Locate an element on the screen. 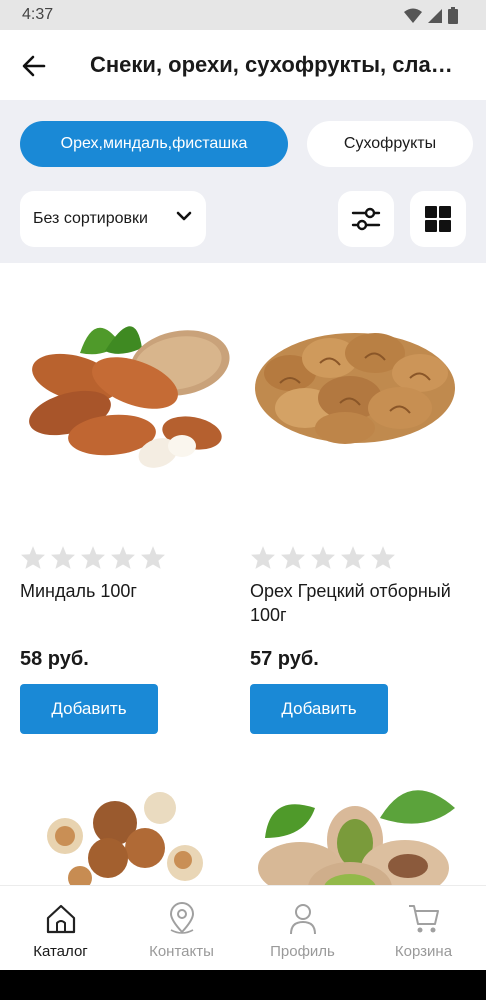 This screenshot has width=486, height=1000. pistachio-image is located at coordinates (356, 837).